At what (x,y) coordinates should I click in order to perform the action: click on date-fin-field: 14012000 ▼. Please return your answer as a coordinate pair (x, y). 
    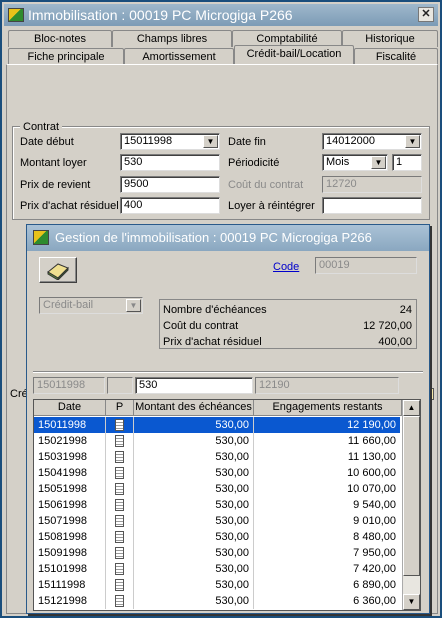
    Looking at the image, I should click on (372, 141).